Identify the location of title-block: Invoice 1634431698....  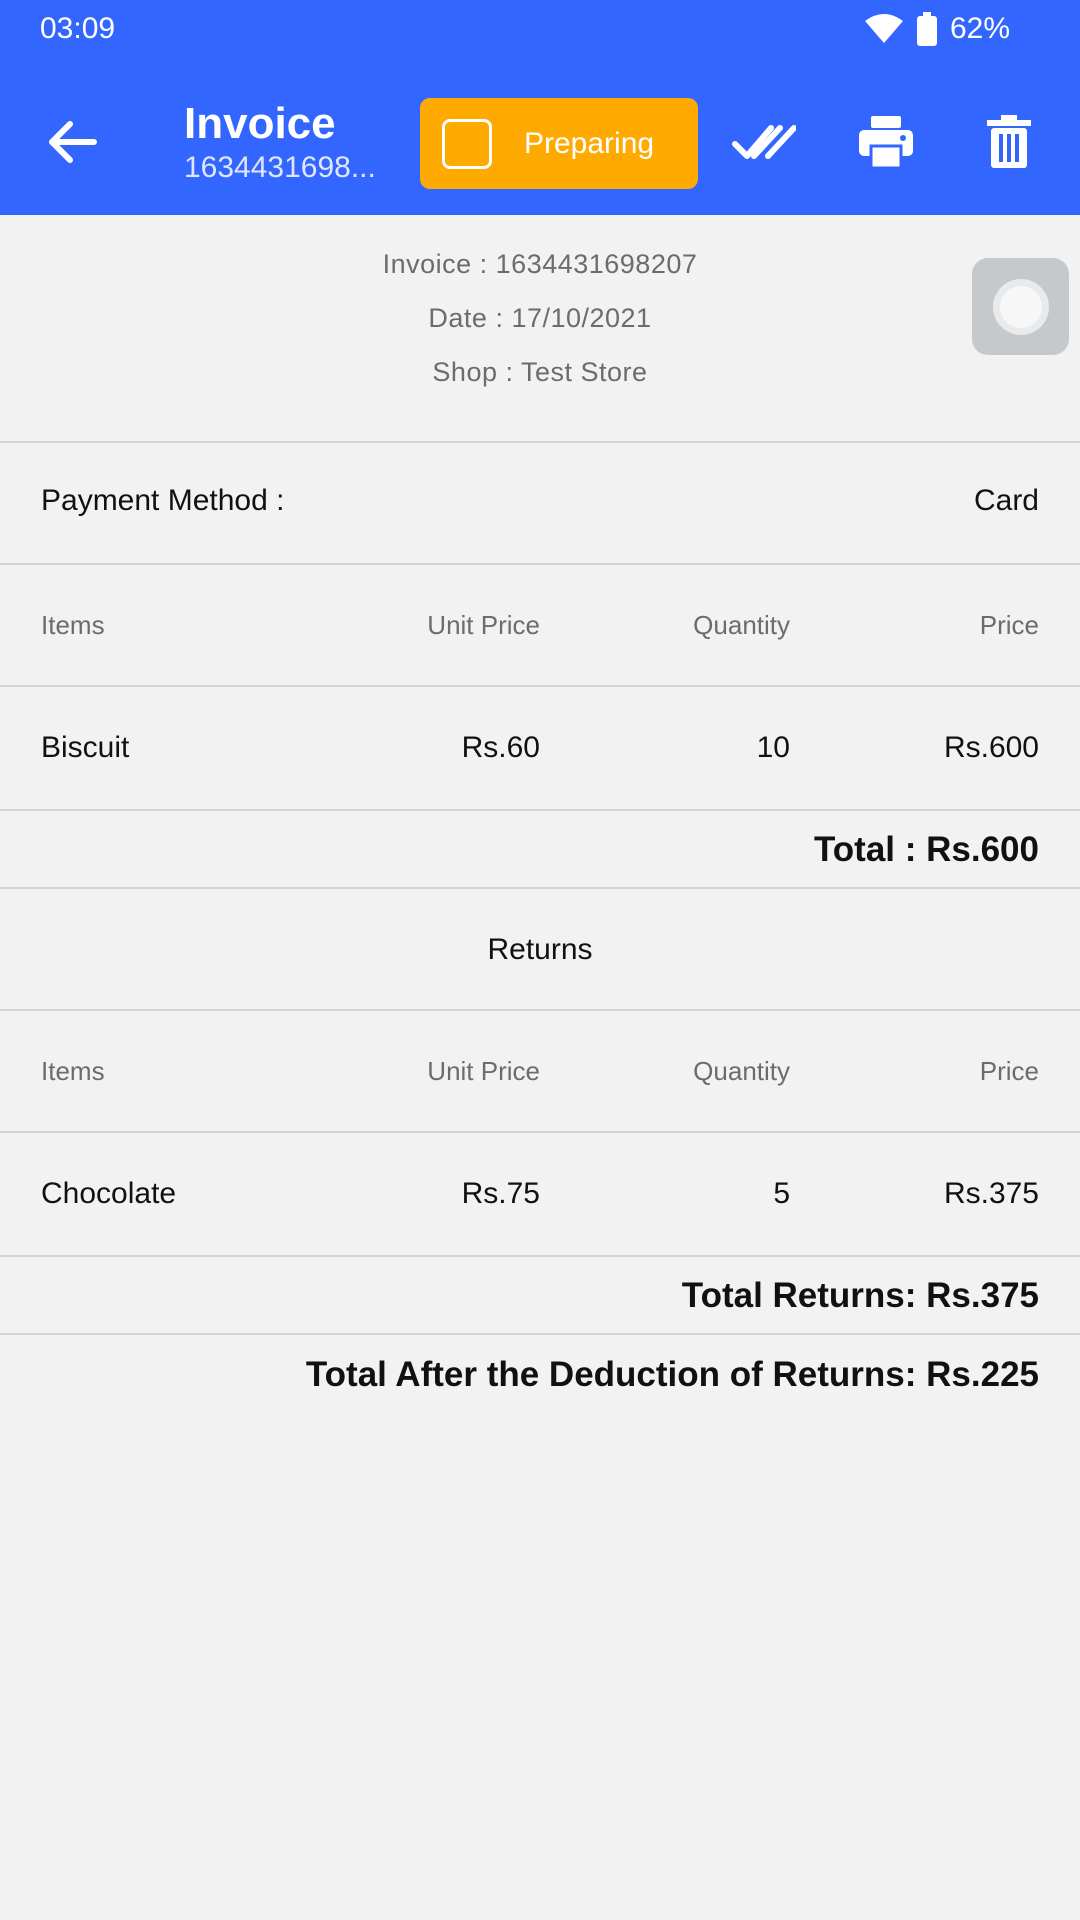
(284, 142).